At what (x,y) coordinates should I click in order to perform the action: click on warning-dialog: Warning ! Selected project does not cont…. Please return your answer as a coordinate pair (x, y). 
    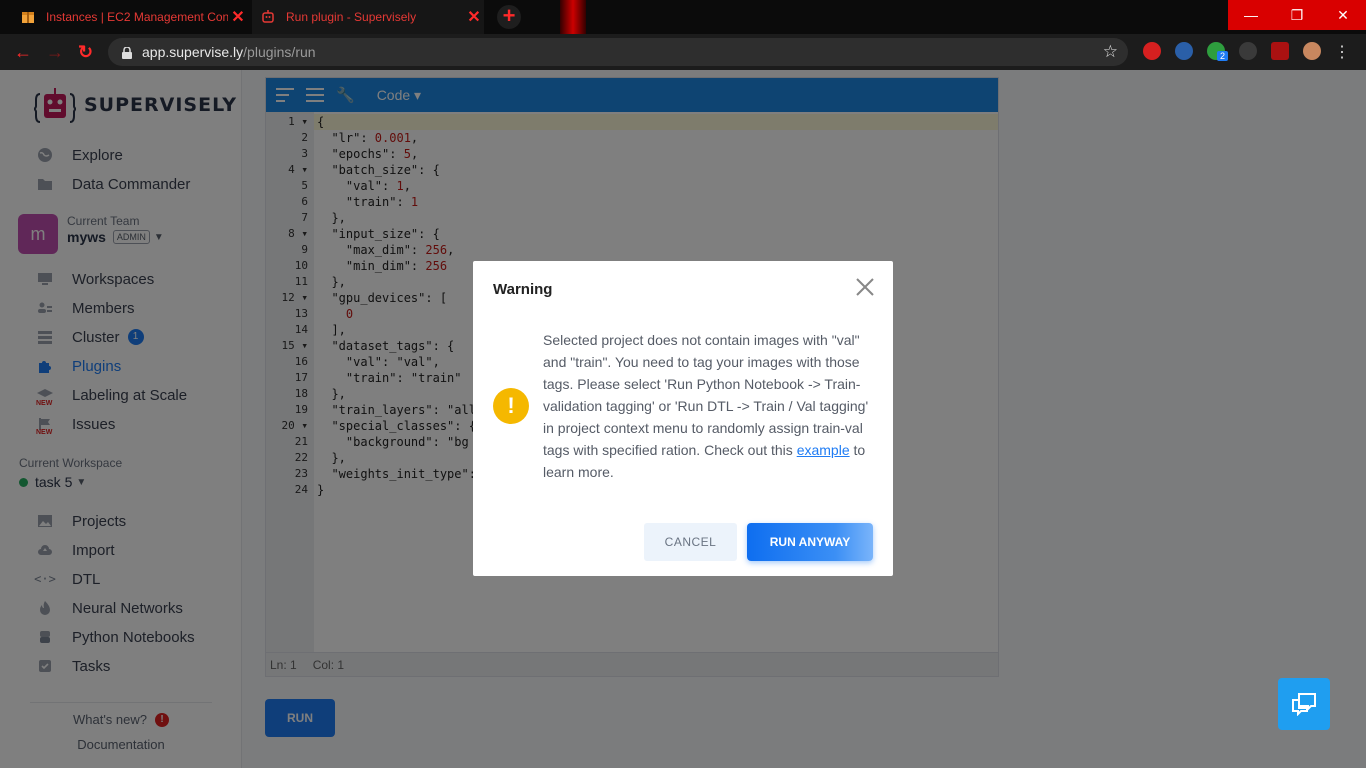
    Looking at the image, I should click on (683, 418).